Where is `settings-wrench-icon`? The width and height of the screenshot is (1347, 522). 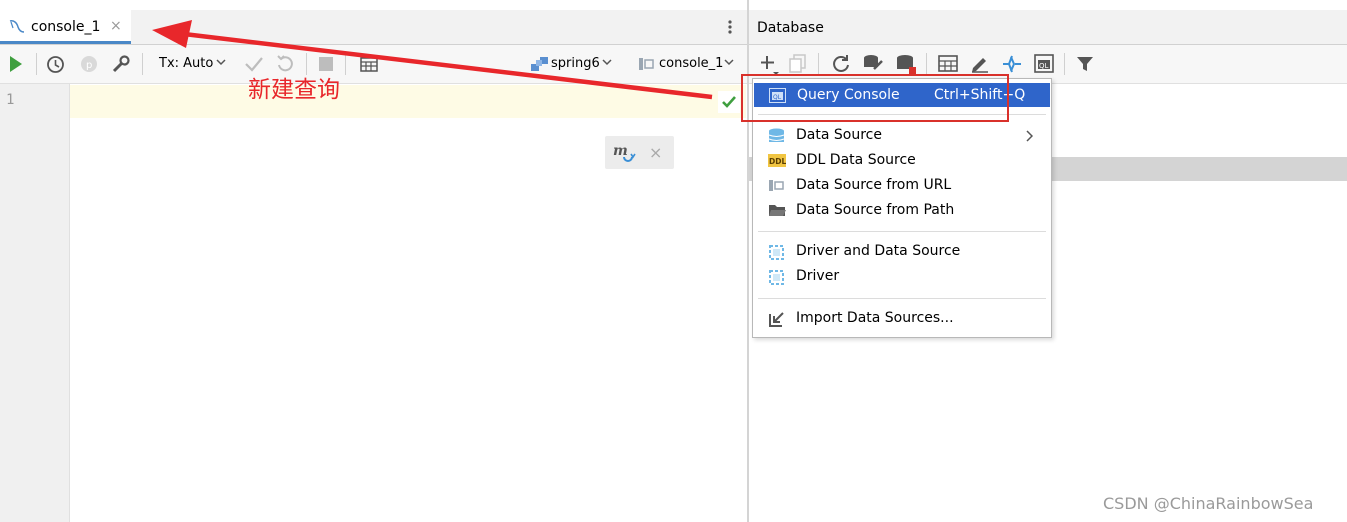
settings-wrench-icon is located at coordinates (121, 64).